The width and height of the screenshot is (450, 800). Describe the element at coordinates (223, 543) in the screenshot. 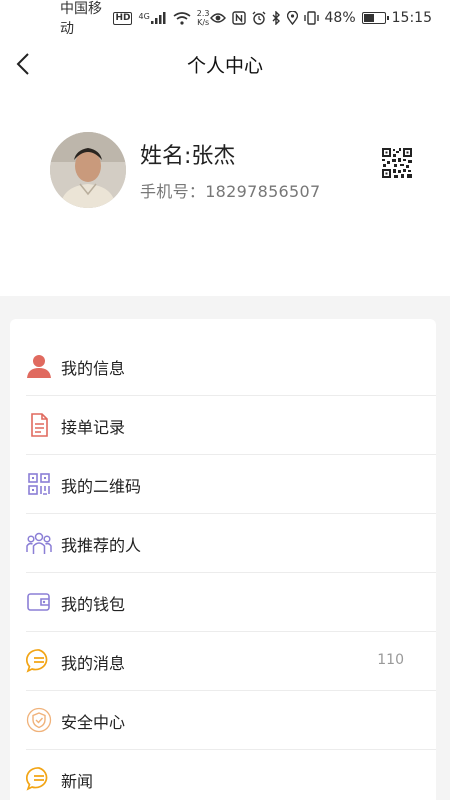

I see `menu-item-my-referrals: 我推荐的人` at that location.